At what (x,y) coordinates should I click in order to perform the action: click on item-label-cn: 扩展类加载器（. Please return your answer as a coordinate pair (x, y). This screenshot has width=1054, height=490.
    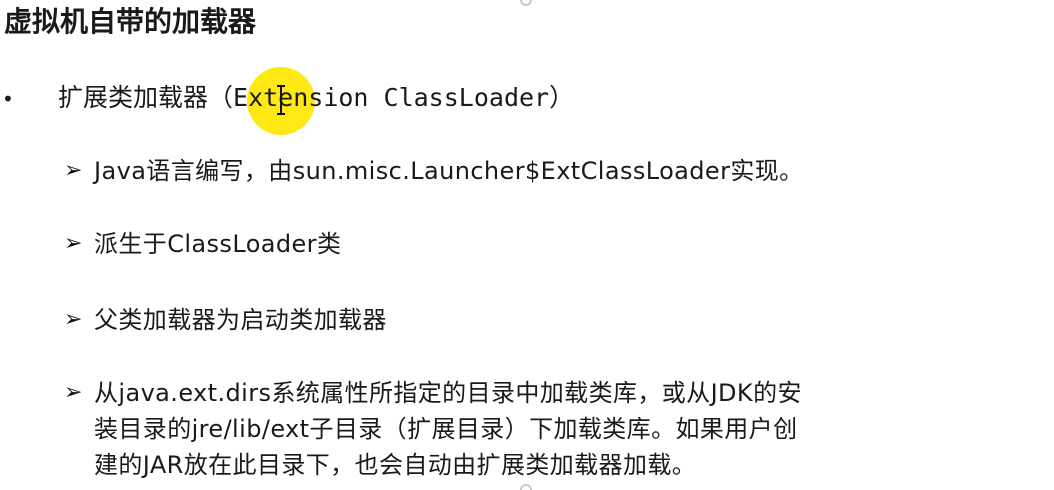
    Looking at the image, I should click on (146, 97).